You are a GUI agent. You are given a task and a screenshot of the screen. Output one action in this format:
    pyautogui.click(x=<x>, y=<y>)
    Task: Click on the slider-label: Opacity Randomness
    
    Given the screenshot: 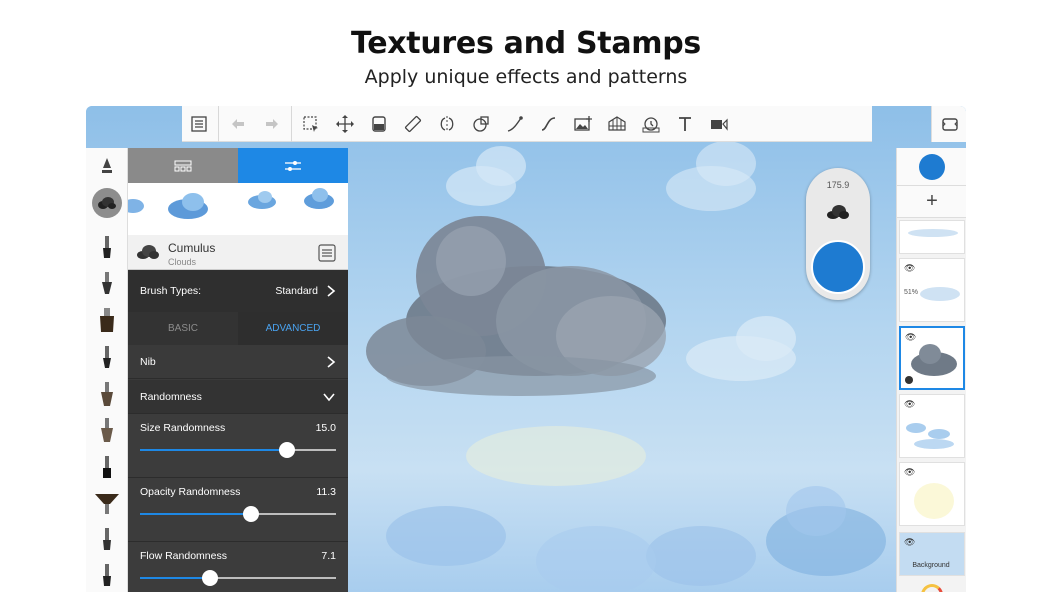 What is the action you would take?
    pyautogui.click(x=190, y=492)
    